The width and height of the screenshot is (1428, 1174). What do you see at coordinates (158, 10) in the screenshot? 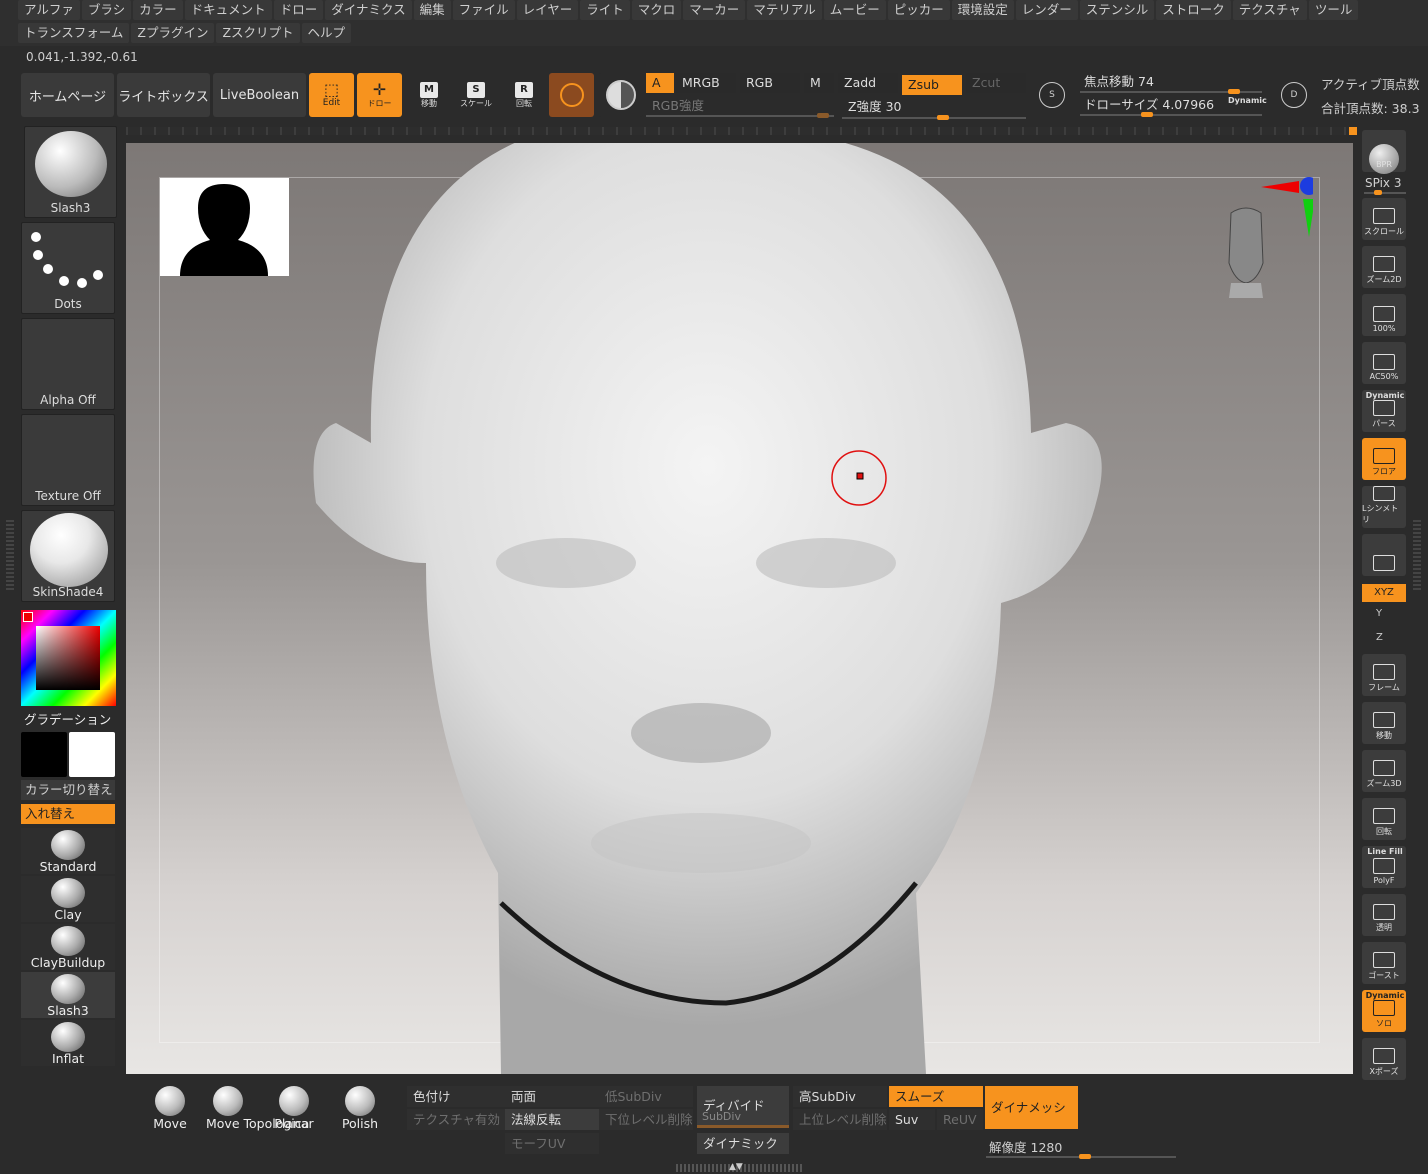
I see `menu-item: カラー` at bounding box center [158, 10].